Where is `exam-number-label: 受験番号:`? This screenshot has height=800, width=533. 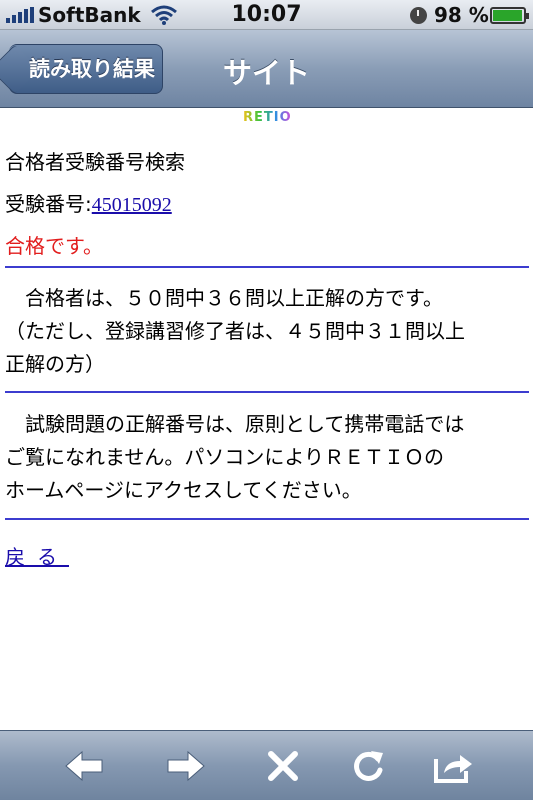 exam-number-label: 受験番号: is located at coordinates (48, 204).